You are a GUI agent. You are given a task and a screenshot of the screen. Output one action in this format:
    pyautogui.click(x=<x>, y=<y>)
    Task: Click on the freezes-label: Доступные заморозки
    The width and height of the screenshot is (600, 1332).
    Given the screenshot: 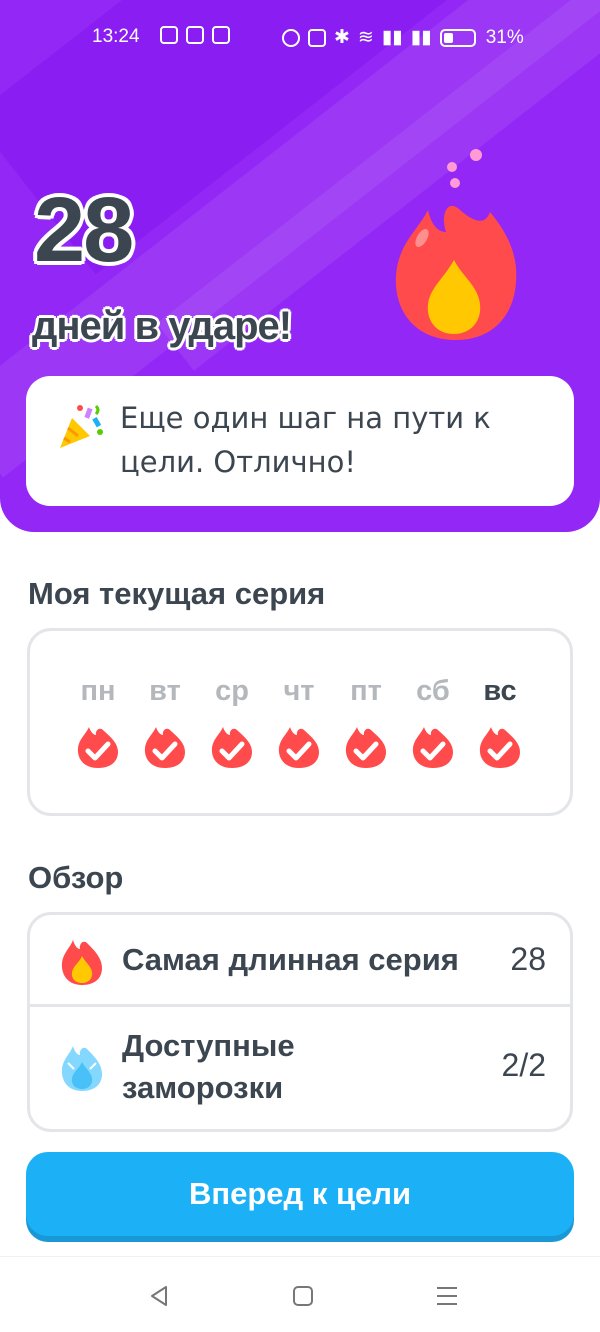 What is the action you would take?
    pyautogui.click(x=208, y=1066)
    